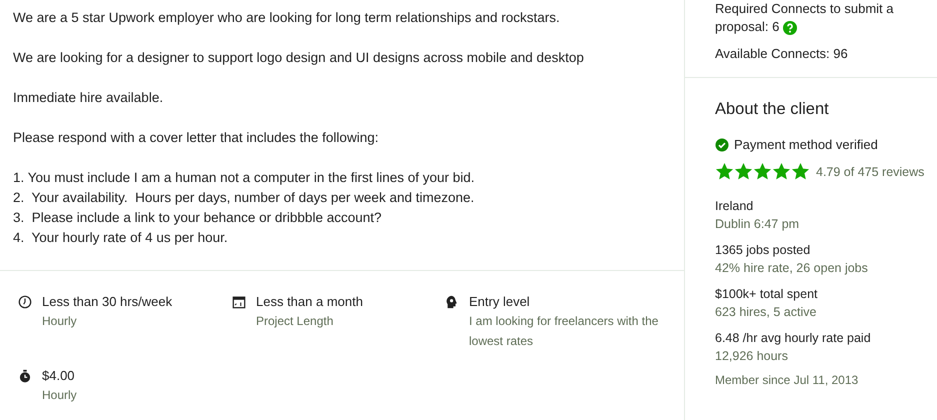 The height and width of the screenshot is (420, 937). Describe the element at coordinates (196, 138) in the screenshot. I see `description-paragraph: Please respond with a cover letter that includes the following:` at that location.